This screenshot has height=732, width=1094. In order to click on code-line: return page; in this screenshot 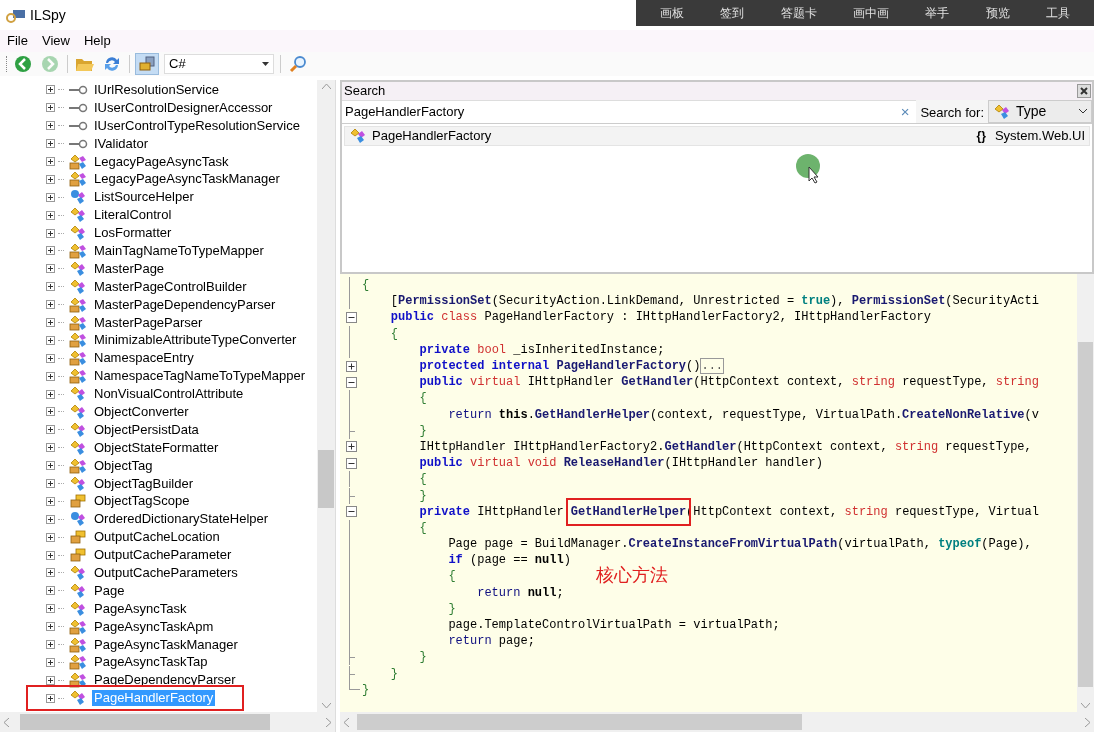, I will do `click(491, 641)`.